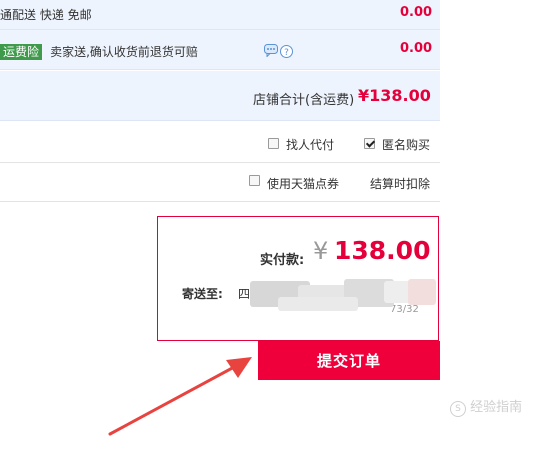  I want to click on watermark-text: 经验指南, so click(496, 407).